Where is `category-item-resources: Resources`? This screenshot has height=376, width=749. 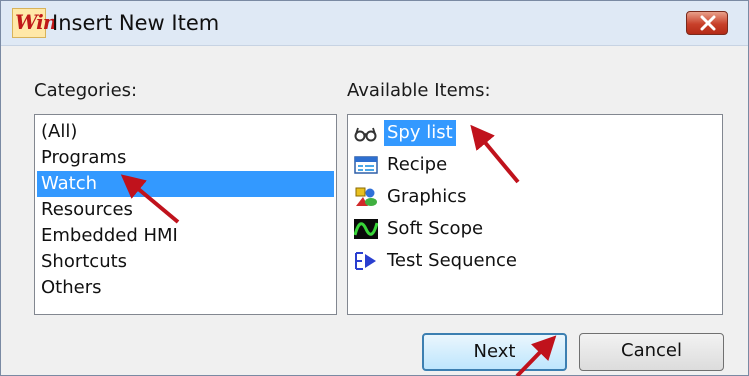
category-item-resources: Resources is located at coordinates (185, 210).